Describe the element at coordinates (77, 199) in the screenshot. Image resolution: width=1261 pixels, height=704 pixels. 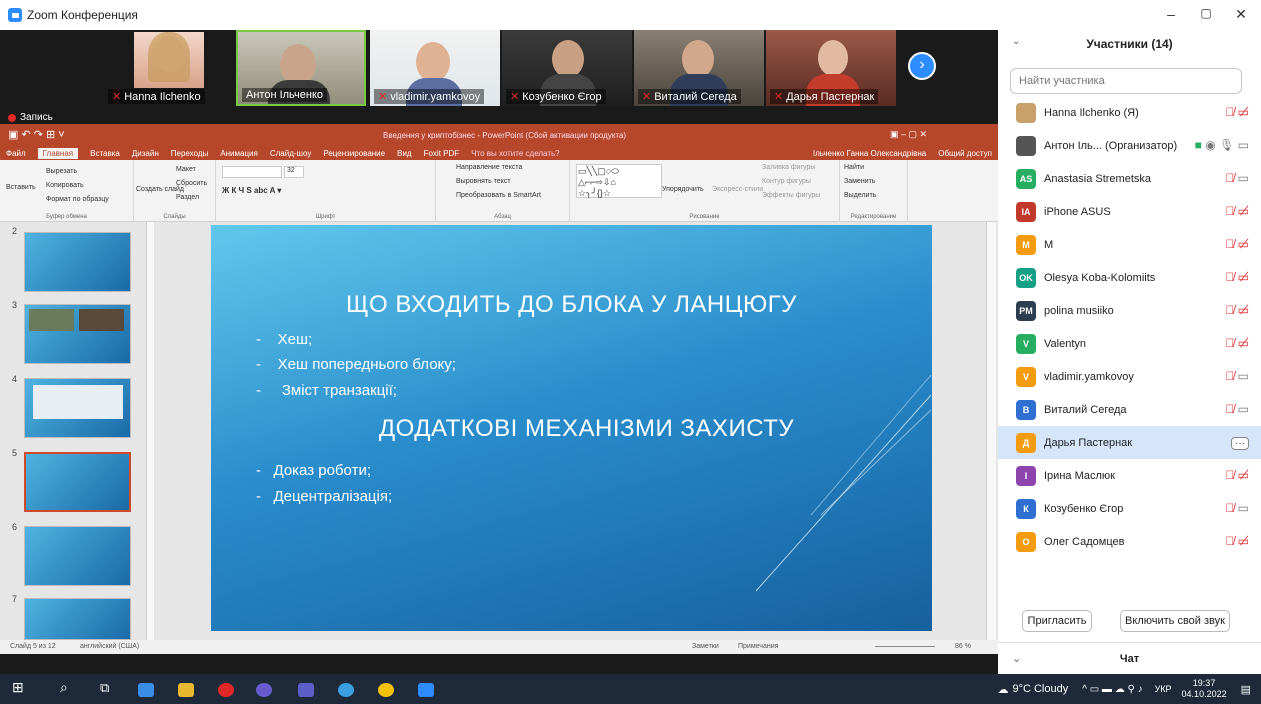
I see `format-painter-button: Формат по образцу` at that location.